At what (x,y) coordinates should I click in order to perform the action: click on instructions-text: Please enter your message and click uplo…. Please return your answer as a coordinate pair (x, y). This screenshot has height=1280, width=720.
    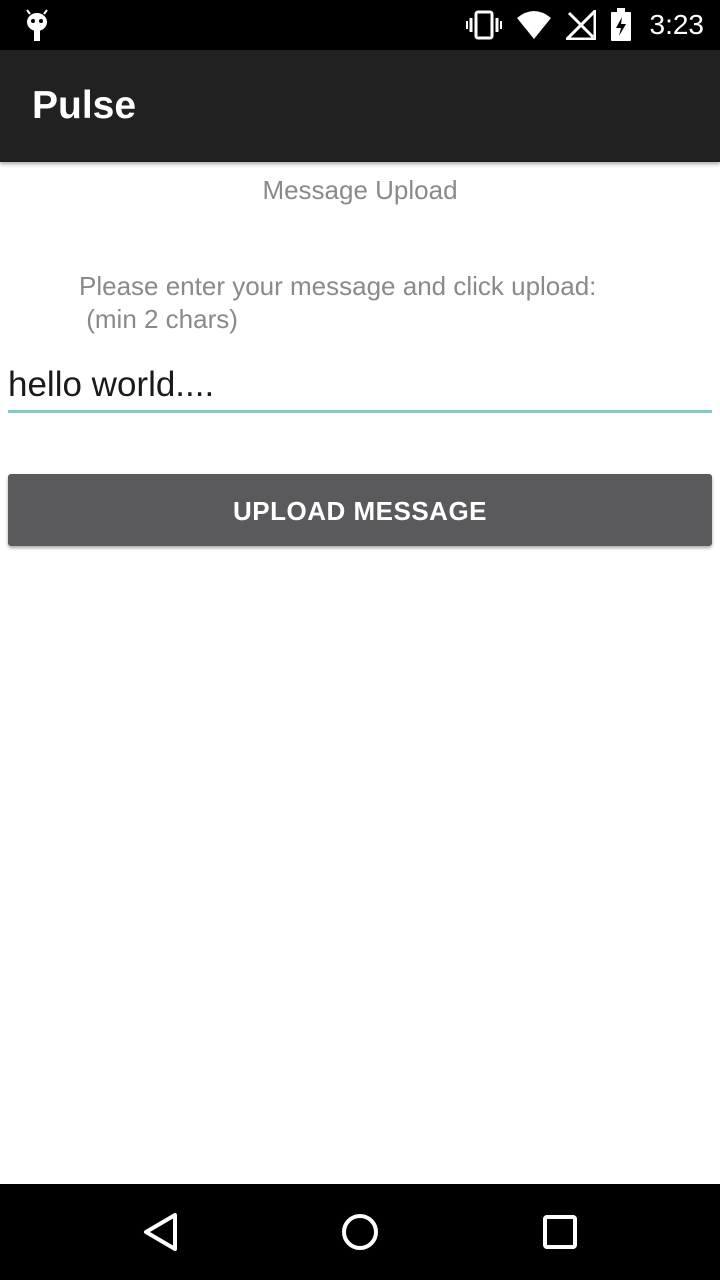
    Looking at the image, I should click on (338, 302).